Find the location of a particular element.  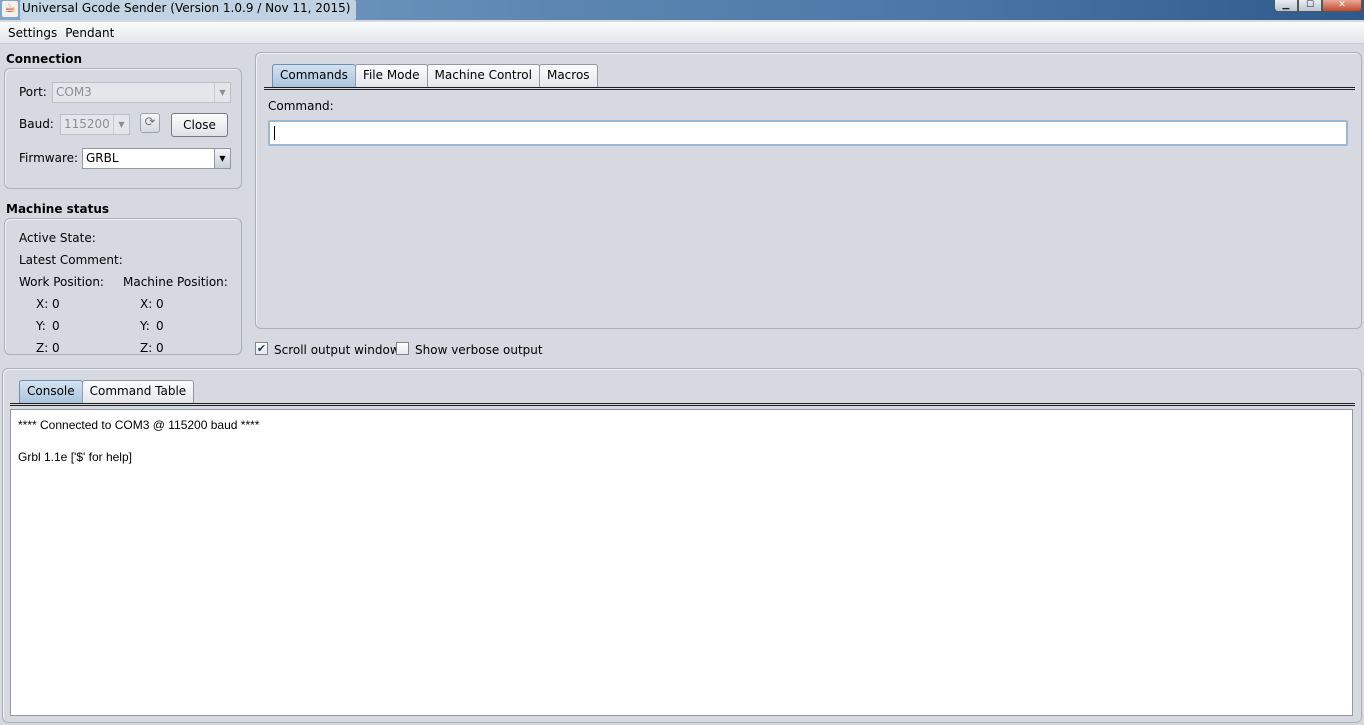

baud-value: 115200 is located at coordinates (87, 124).